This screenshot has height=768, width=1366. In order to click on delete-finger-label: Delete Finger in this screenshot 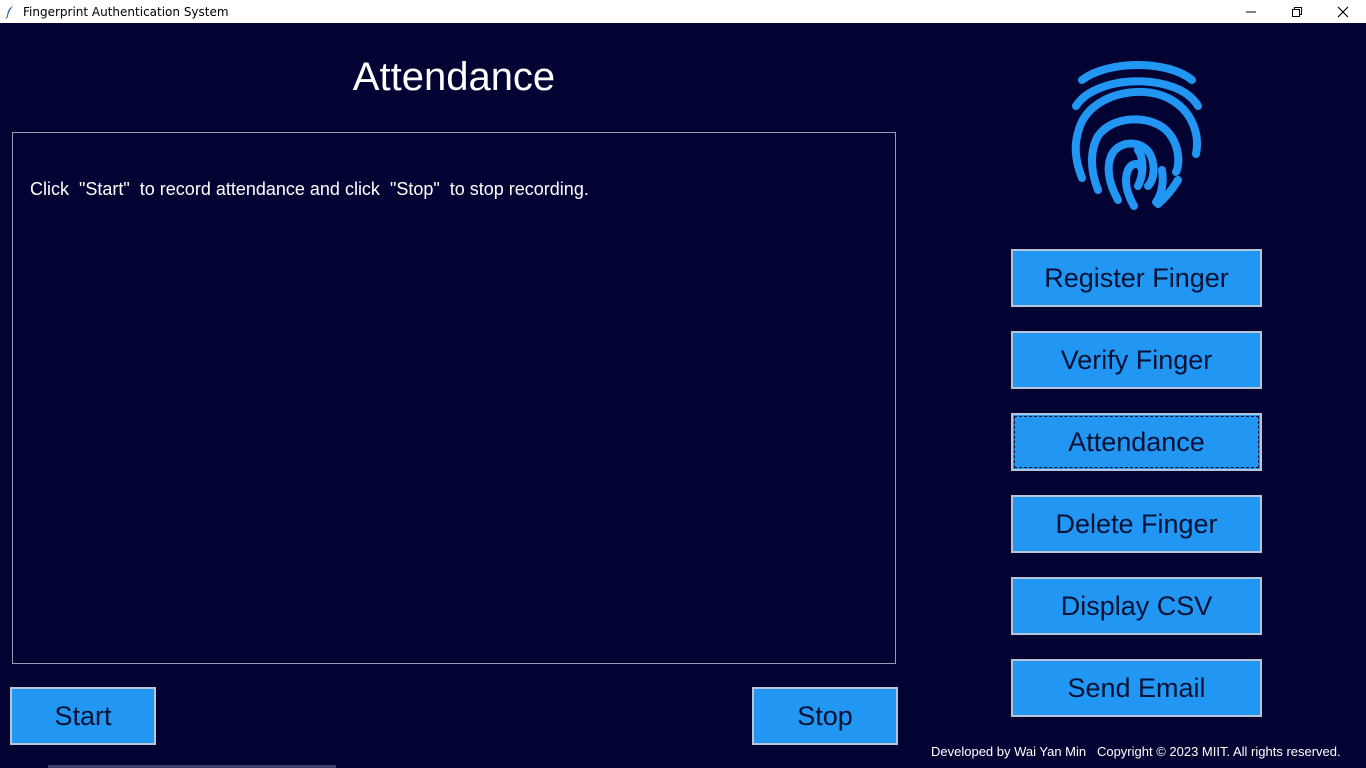, I will do `click(1136, 523)`.